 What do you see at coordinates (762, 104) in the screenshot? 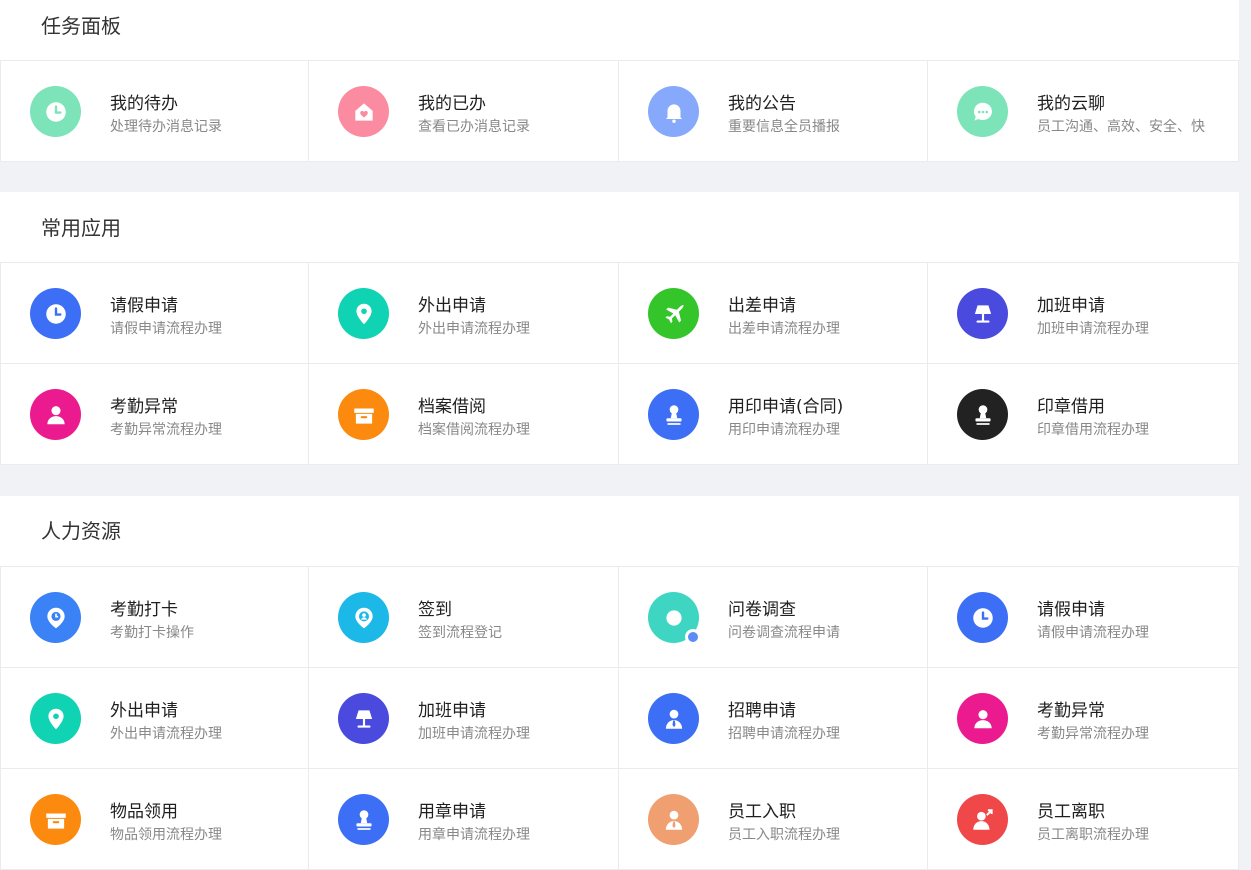
I see `app-title: 我的公告` at bounding box center [762, 104].